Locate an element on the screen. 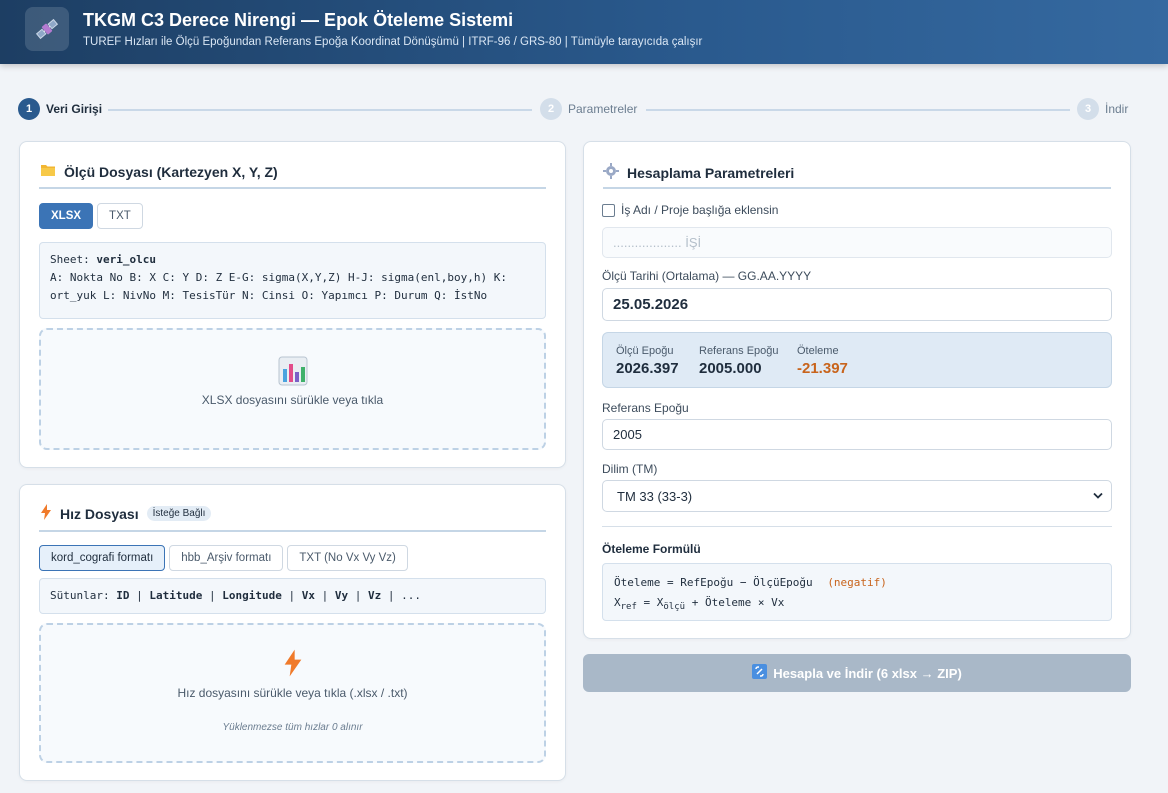  step-data-entry: 1 Veri Girişi is located at coordinates (60, 109).